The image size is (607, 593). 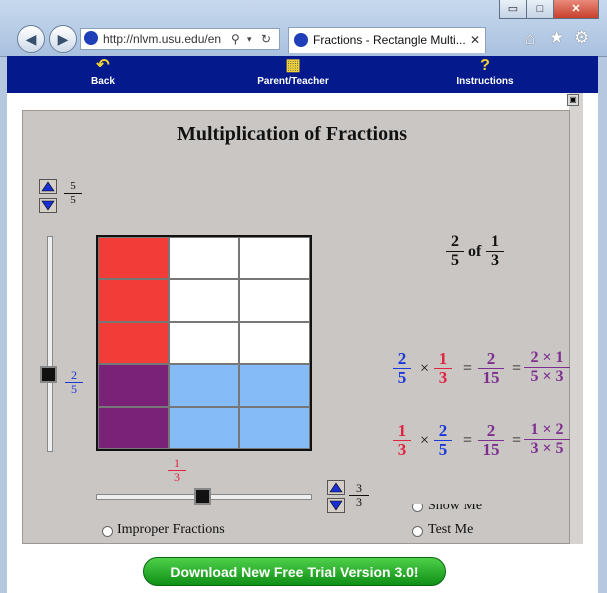 What do you see at coordinates (73, 187) in the screenshot?
I see `rows-numerator: 5` at bounding box center [73, 187].